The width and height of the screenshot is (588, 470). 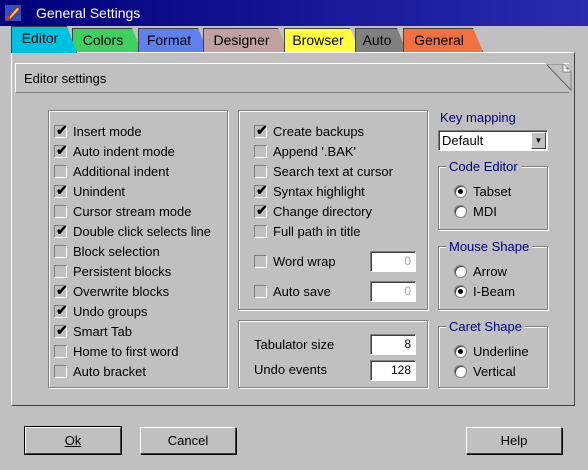 I want to click on editor-option: ✔ Smart Tab, so click(x=93, y=331).